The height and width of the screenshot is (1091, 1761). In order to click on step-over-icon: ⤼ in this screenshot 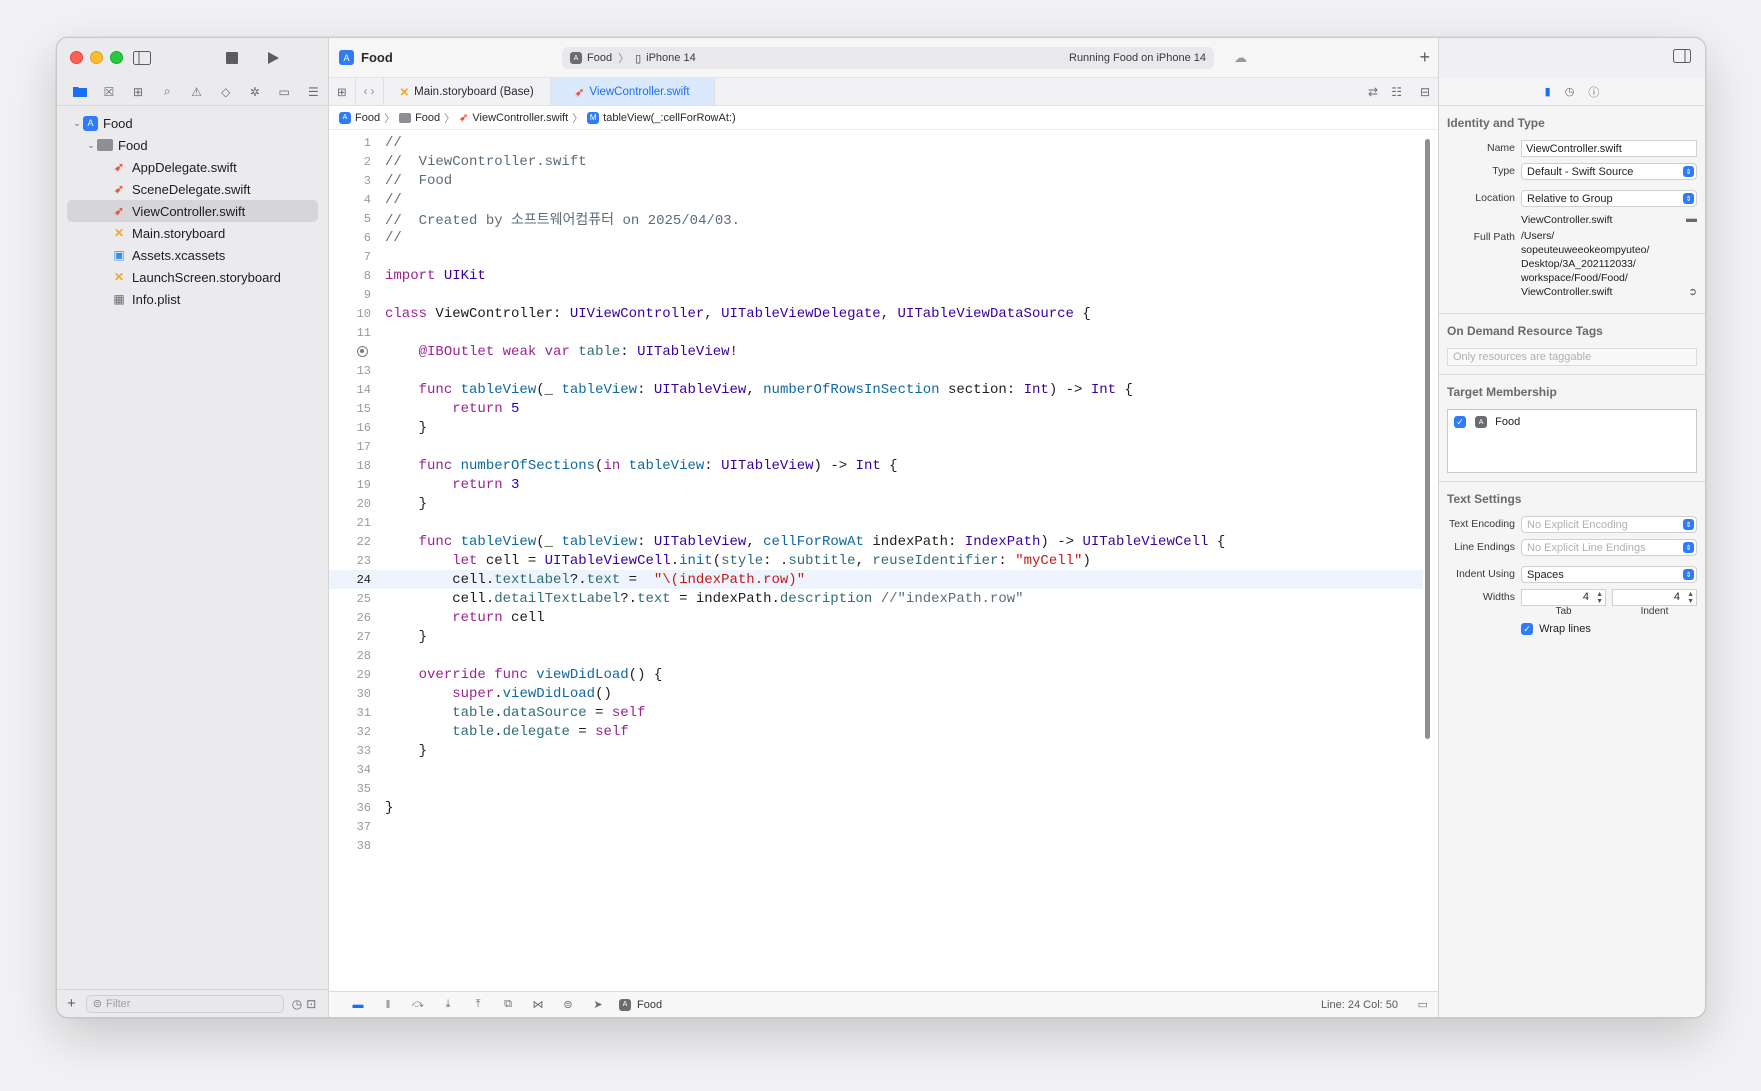, I will do `click(418, 1004)`.